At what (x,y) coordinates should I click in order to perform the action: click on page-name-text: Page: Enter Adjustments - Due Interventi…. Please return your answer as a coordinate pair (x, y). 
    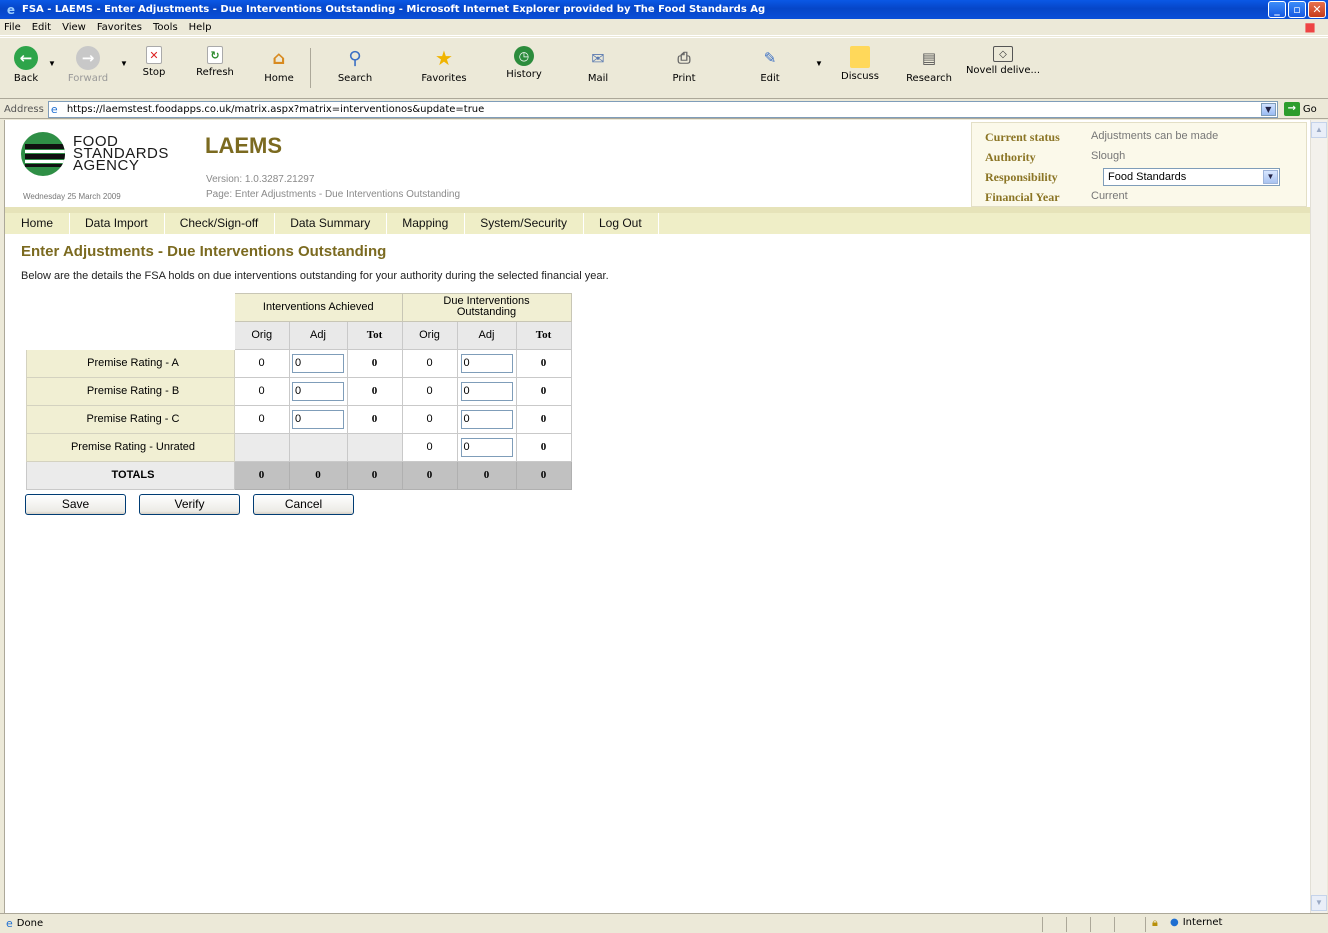
    Looking at the image, I should click on (333, 194).